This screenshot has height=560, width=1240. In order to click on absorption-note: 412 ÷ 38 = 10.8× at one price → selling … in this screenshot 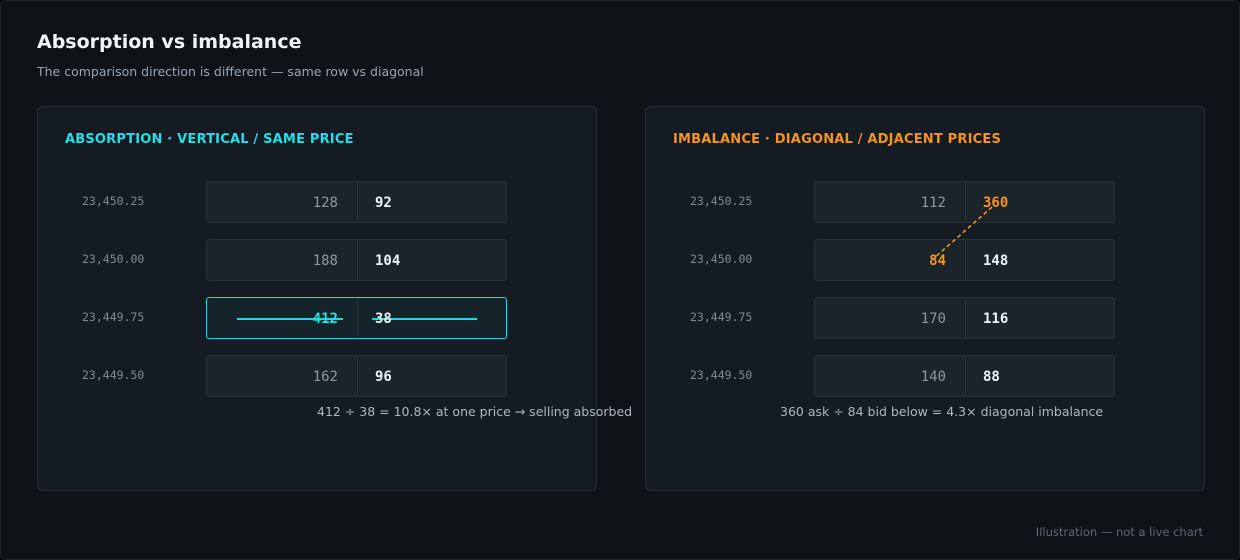, I will do `click(475, 411)`.